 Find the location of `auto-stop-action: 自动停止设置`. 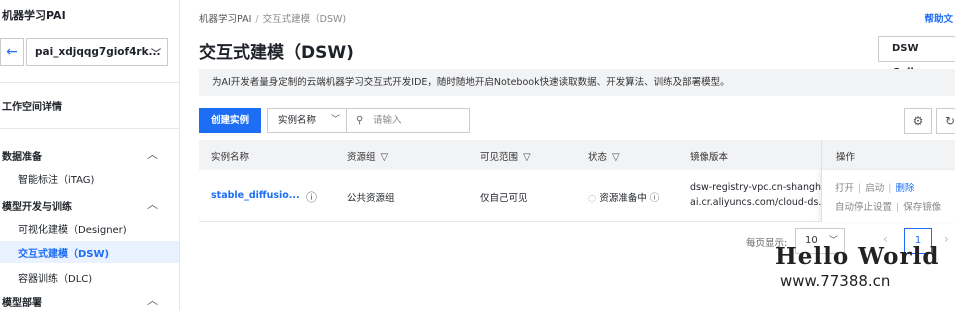

auto-stop-action: 自动停止设置 is located at coordinates (863, 207).